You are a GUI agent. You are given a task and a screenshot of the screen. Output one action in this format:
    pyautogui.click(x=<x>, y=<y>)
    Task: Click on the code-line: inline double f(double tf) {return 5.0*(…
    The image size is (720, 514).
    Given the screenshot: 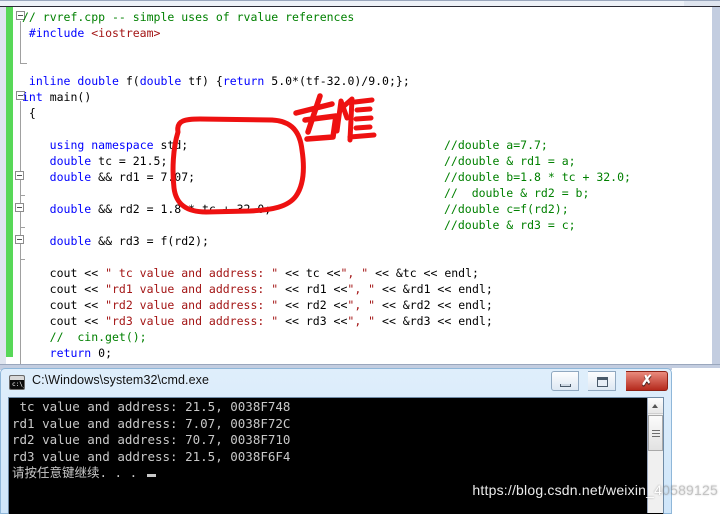 What is the action you would take?
    pyautogui.click(x=219, y=81)
    